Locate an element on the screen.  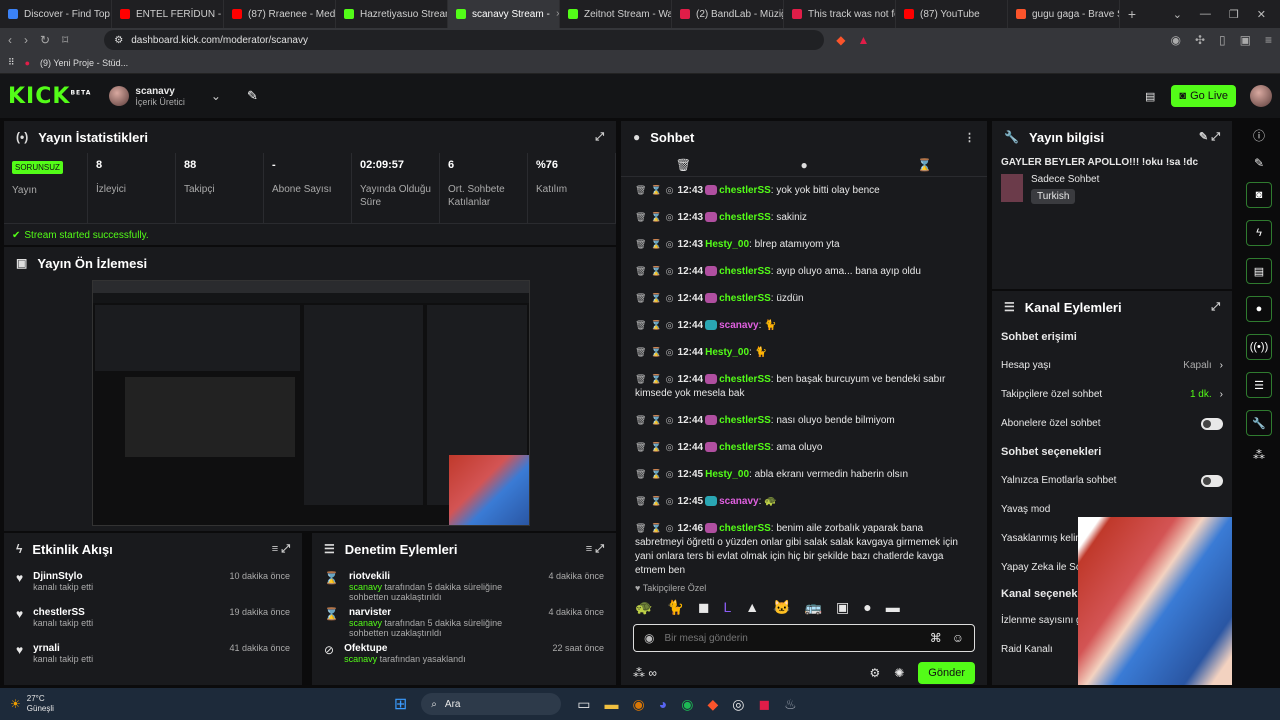
browser-tab: scanavy Stream -× is located at coordinates (504, 14).